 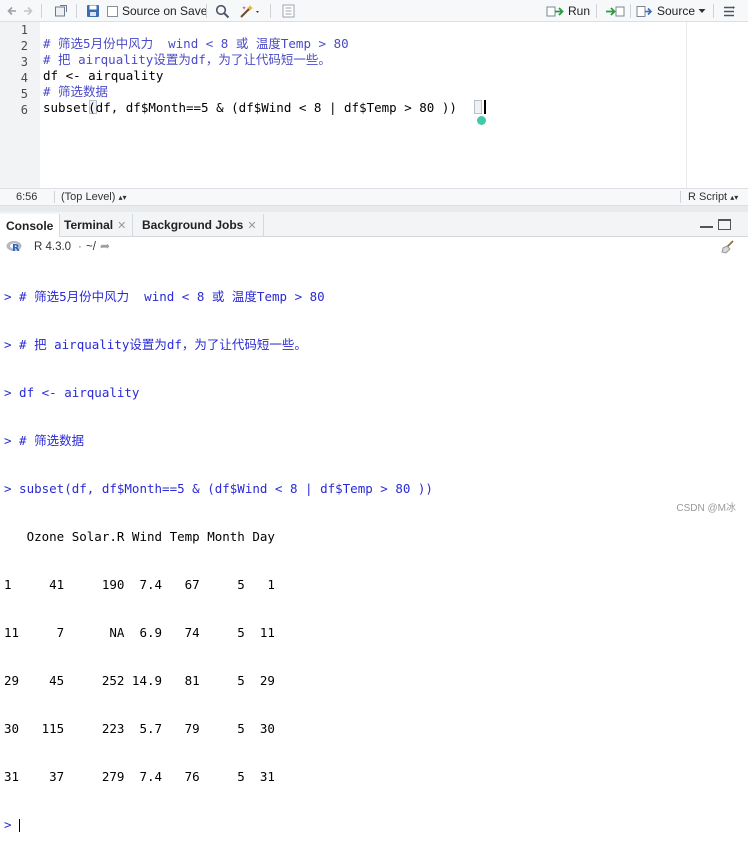 What do you see at coordinates (44, 440) in the screenshot?
I see `console-input-line: > # 筛选数据` at bounding box center [44, 440].